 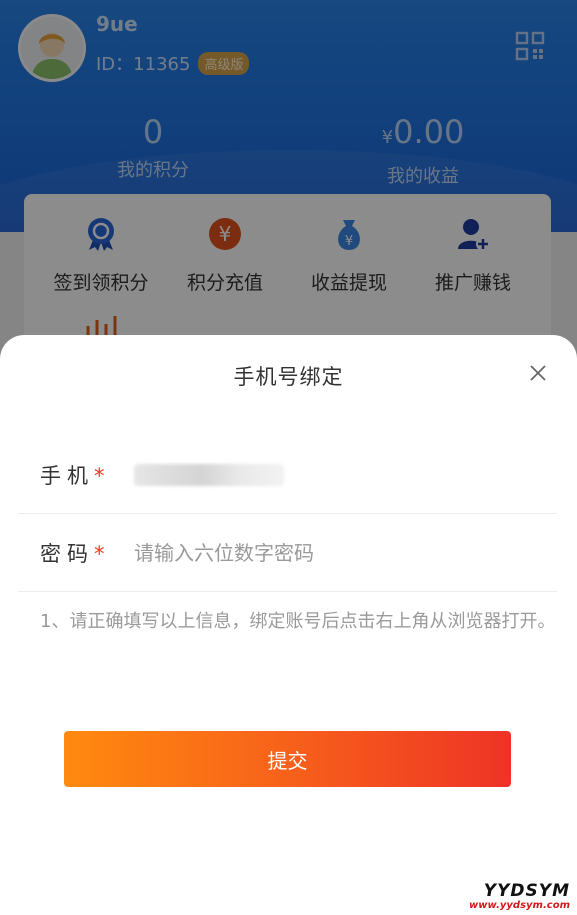 I want to click on password-input, so click(x=334, y=553).